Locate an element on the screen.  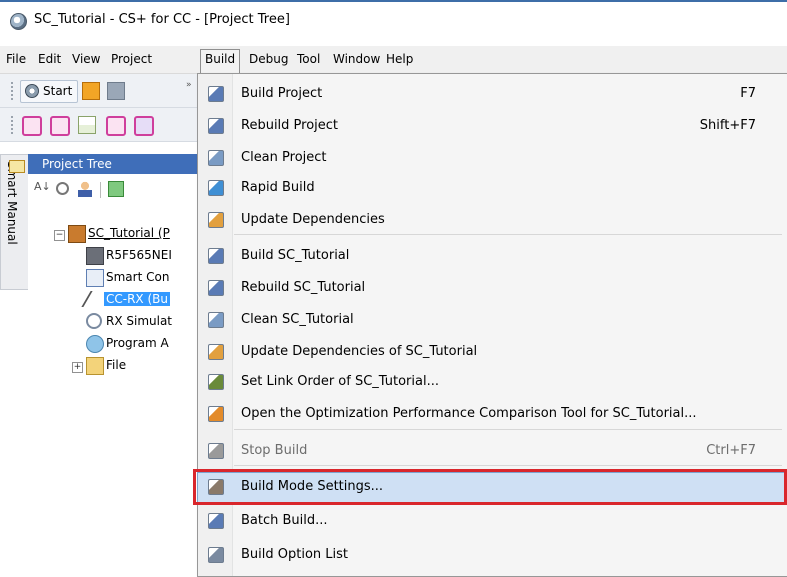
smart-manual-tab: Smart Manual is located at coordinates (15, 222).